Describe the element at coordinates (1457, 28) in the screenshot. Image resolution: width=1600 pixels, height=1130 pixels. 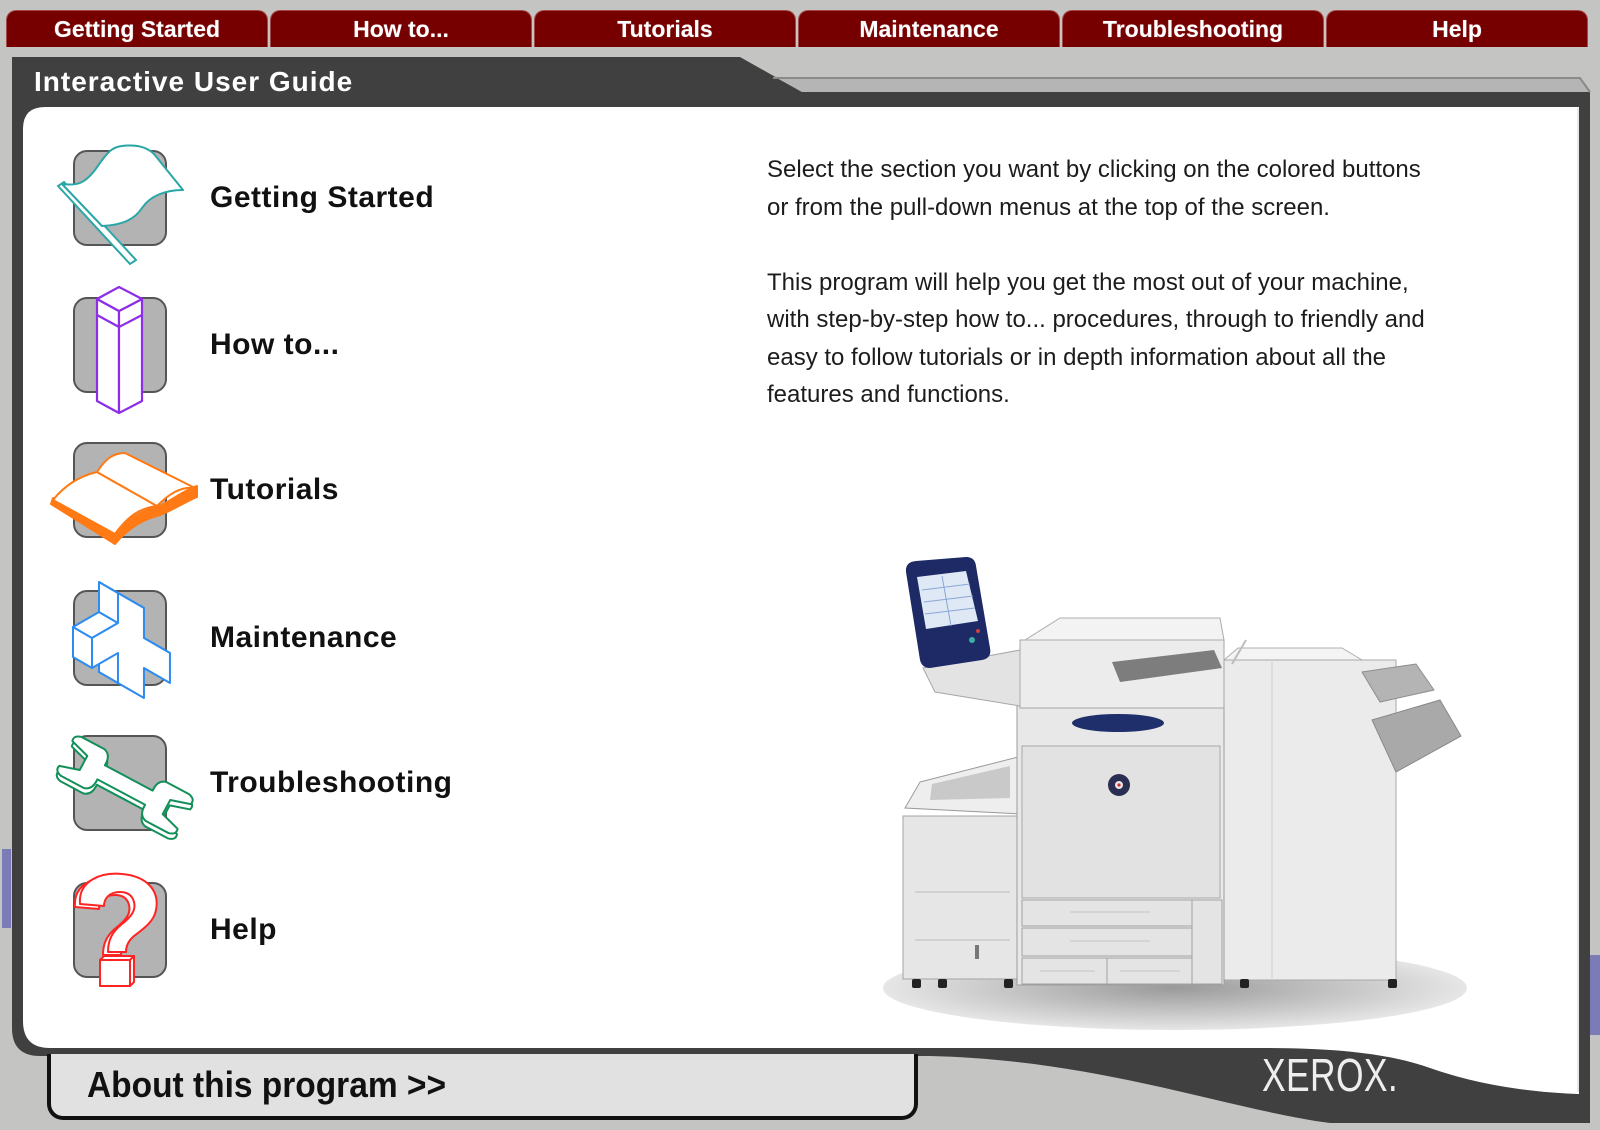
I see `menu-tab-help: Help` at that location.